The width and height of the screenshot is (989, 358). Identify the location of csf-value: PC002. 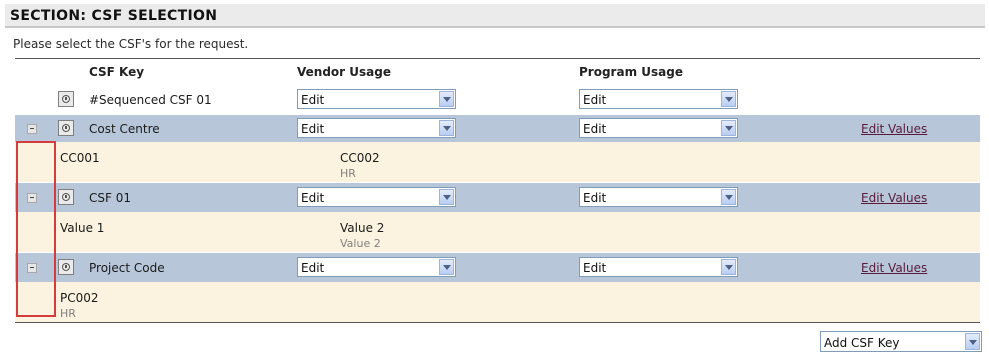
(79, 298).